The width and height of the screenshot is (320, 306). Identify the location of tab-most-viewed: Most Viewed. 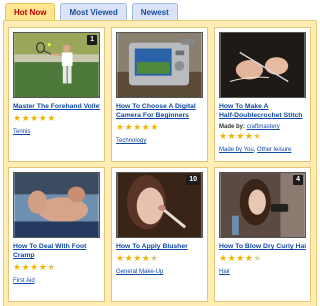
(93, 11).